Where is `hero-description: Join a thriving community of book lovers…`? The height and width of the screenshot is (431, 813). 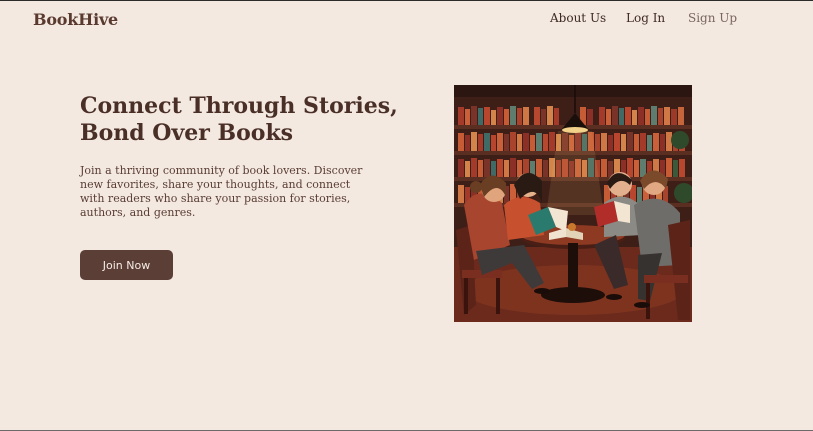 hero-description: Join a thriving community of book lovers… is located at coordinates (221, 191).